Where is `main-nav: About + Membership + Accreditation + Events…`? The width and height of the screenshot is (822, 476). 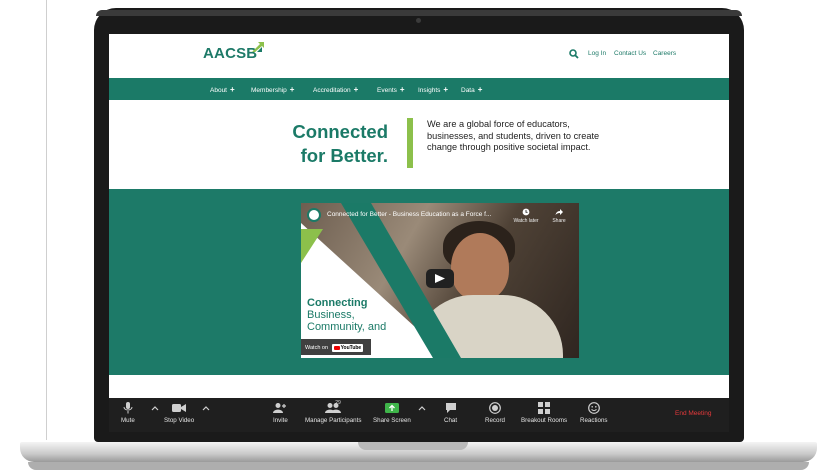 main-nav: About + Membership + Accreditation + Events… is located at coordinates (419, 89).